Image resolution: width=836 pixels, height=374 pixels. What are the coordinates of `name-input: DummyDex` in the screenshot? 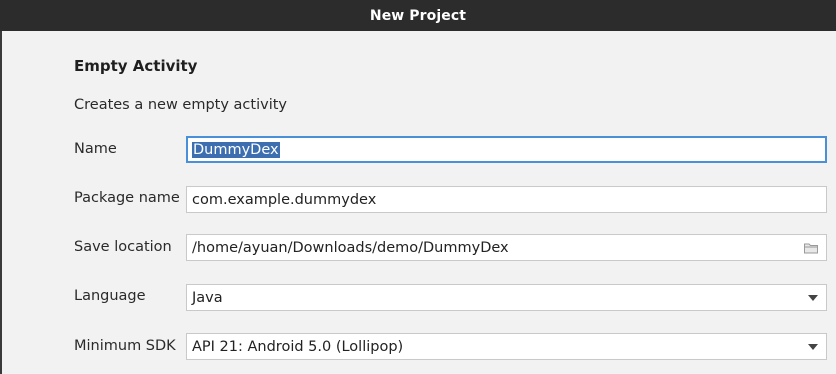 It's located at (506, 149).